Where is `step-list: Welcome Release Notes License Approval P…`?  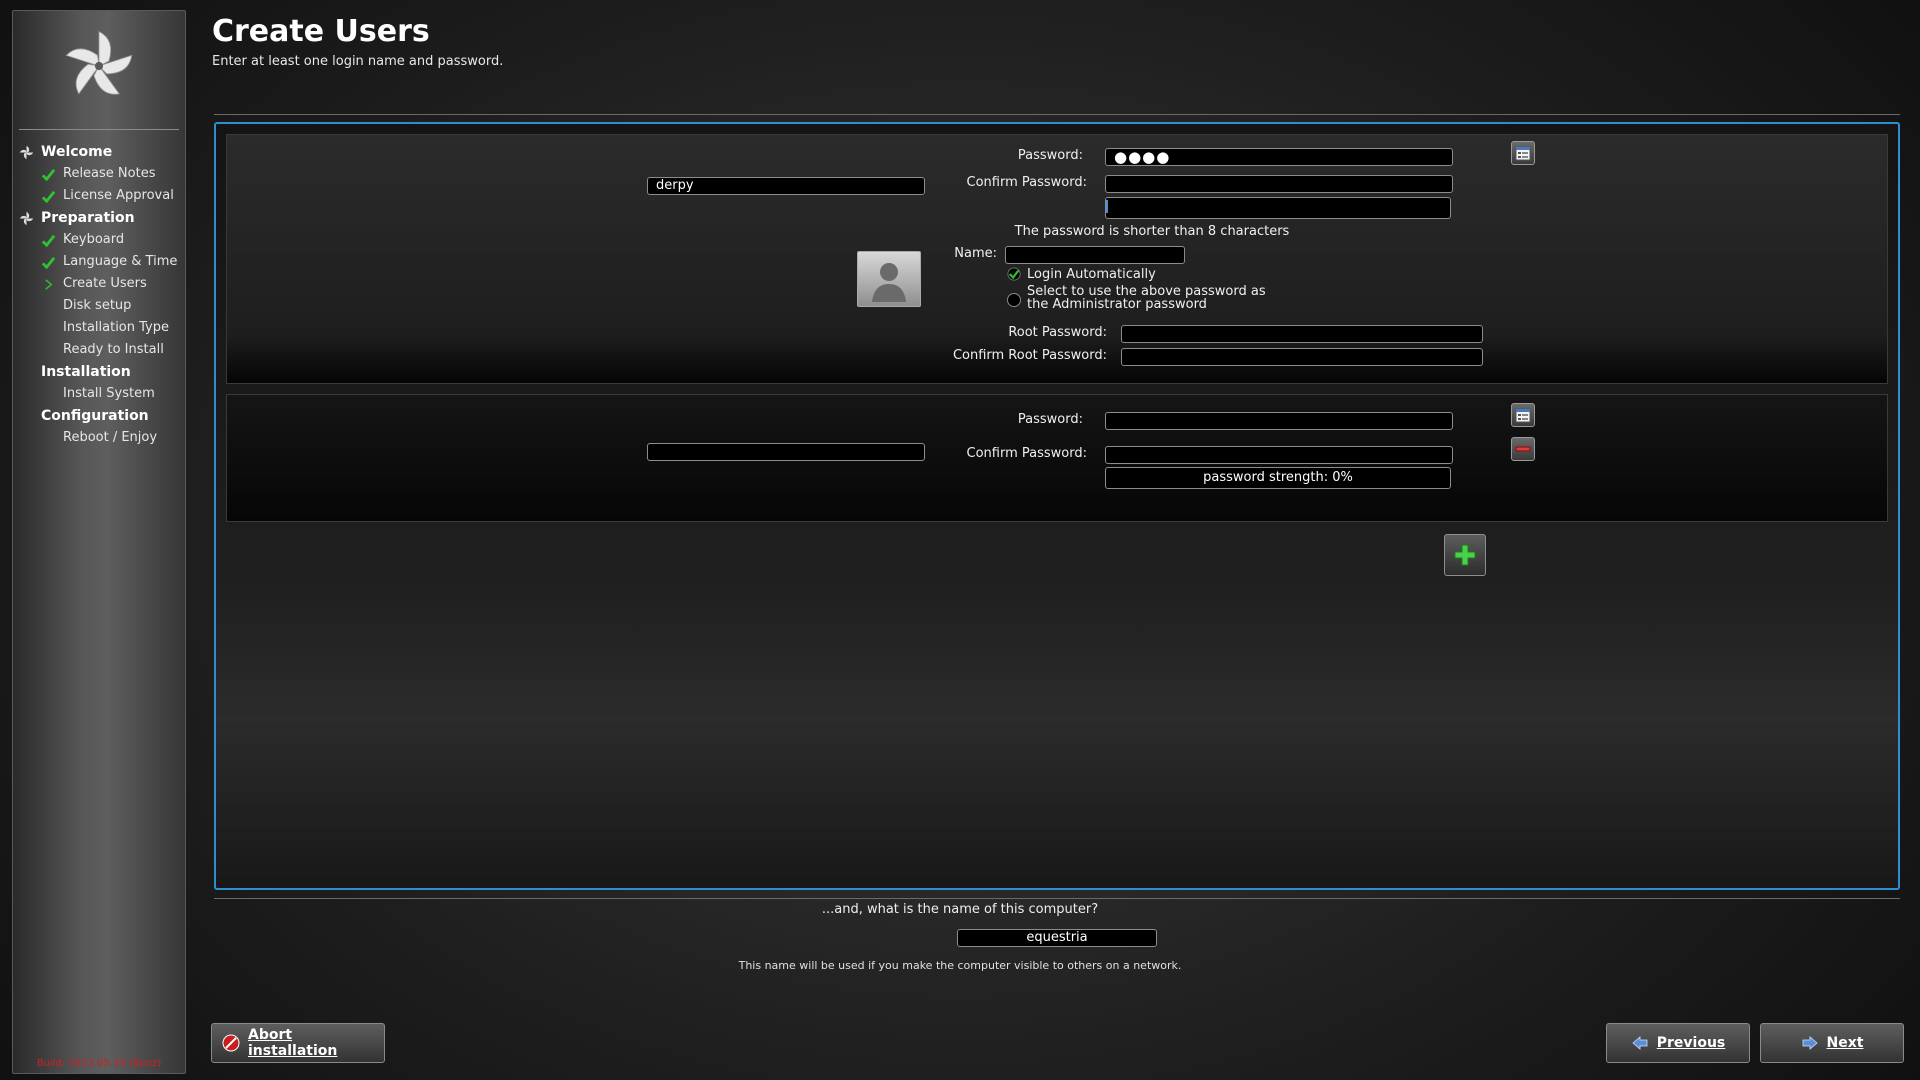
step-list: Welcome Release Notes License Approval P… is located at coordinates (99, 295).